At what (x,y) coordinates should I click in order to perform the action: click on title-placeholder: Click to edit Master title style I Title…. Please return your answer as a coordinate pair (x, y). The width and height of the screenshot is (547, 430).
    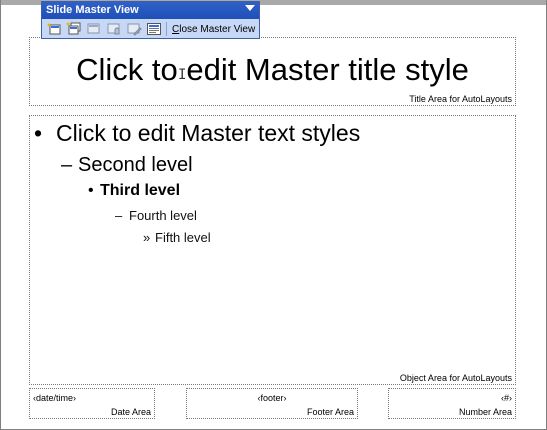
    Looking at the image, I should click on (272, 71).